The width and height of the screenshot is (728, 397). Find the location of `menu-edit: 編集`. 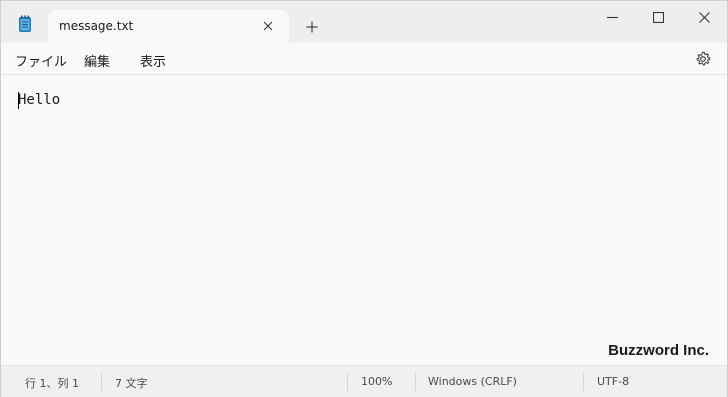

menu-edit: 編集 is located at coordinates (97, 60).